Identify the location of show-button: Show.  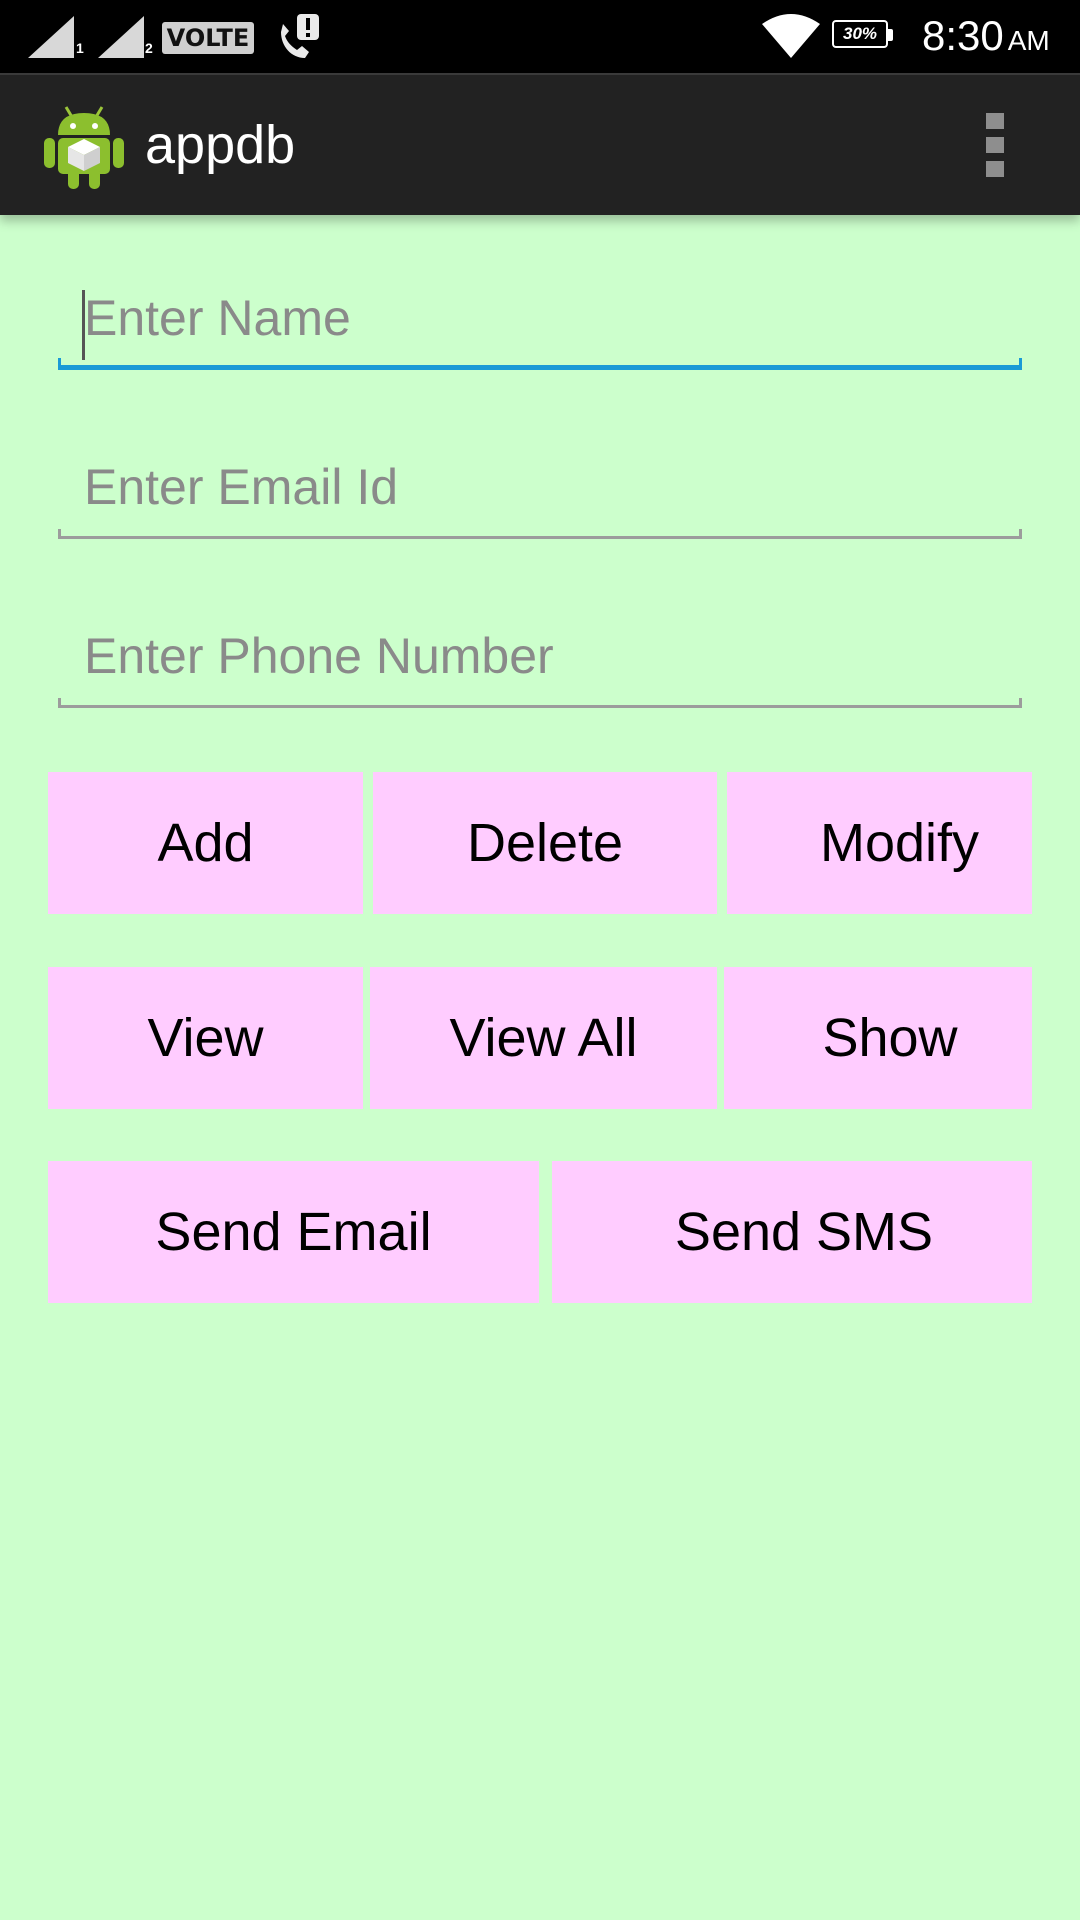
(878, 1038).